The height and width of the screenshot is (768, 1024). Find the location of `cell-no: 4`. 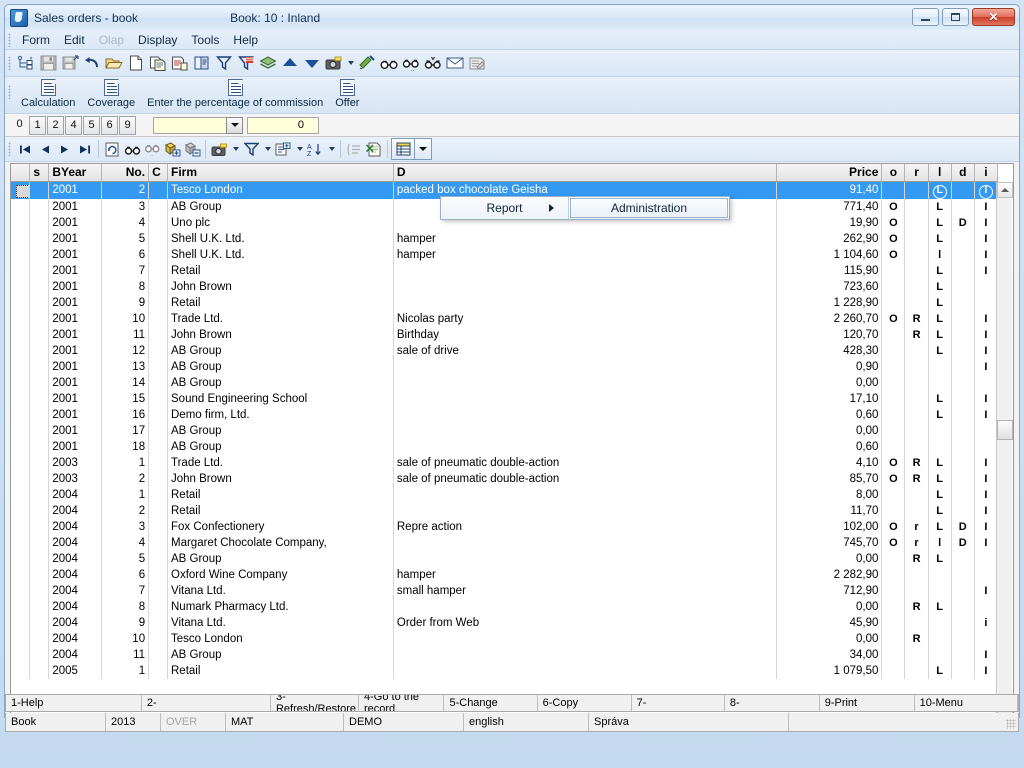

cell-no: 4 is located at coordinates (125, 542).